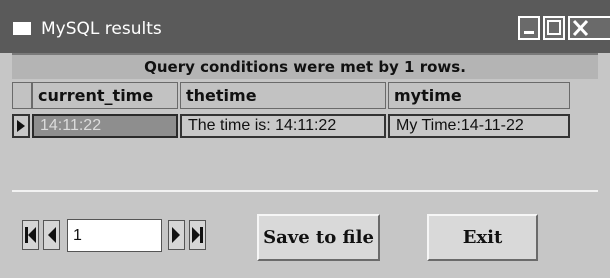  Describe the element at coordinates (479, 95) in the screenshot. I see `column-header-mytime: mytime` at that location.